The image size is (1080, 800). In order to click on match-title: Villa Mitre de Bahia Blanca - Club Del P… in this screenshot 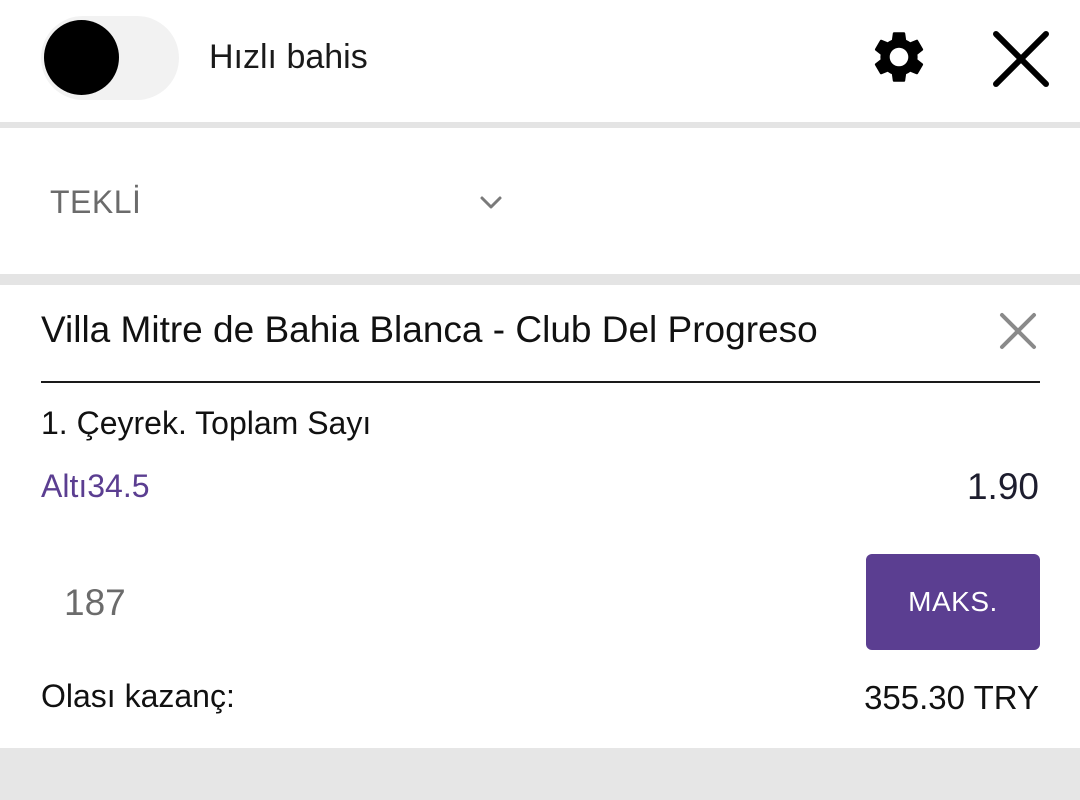, I will do `click(429, 329)`.